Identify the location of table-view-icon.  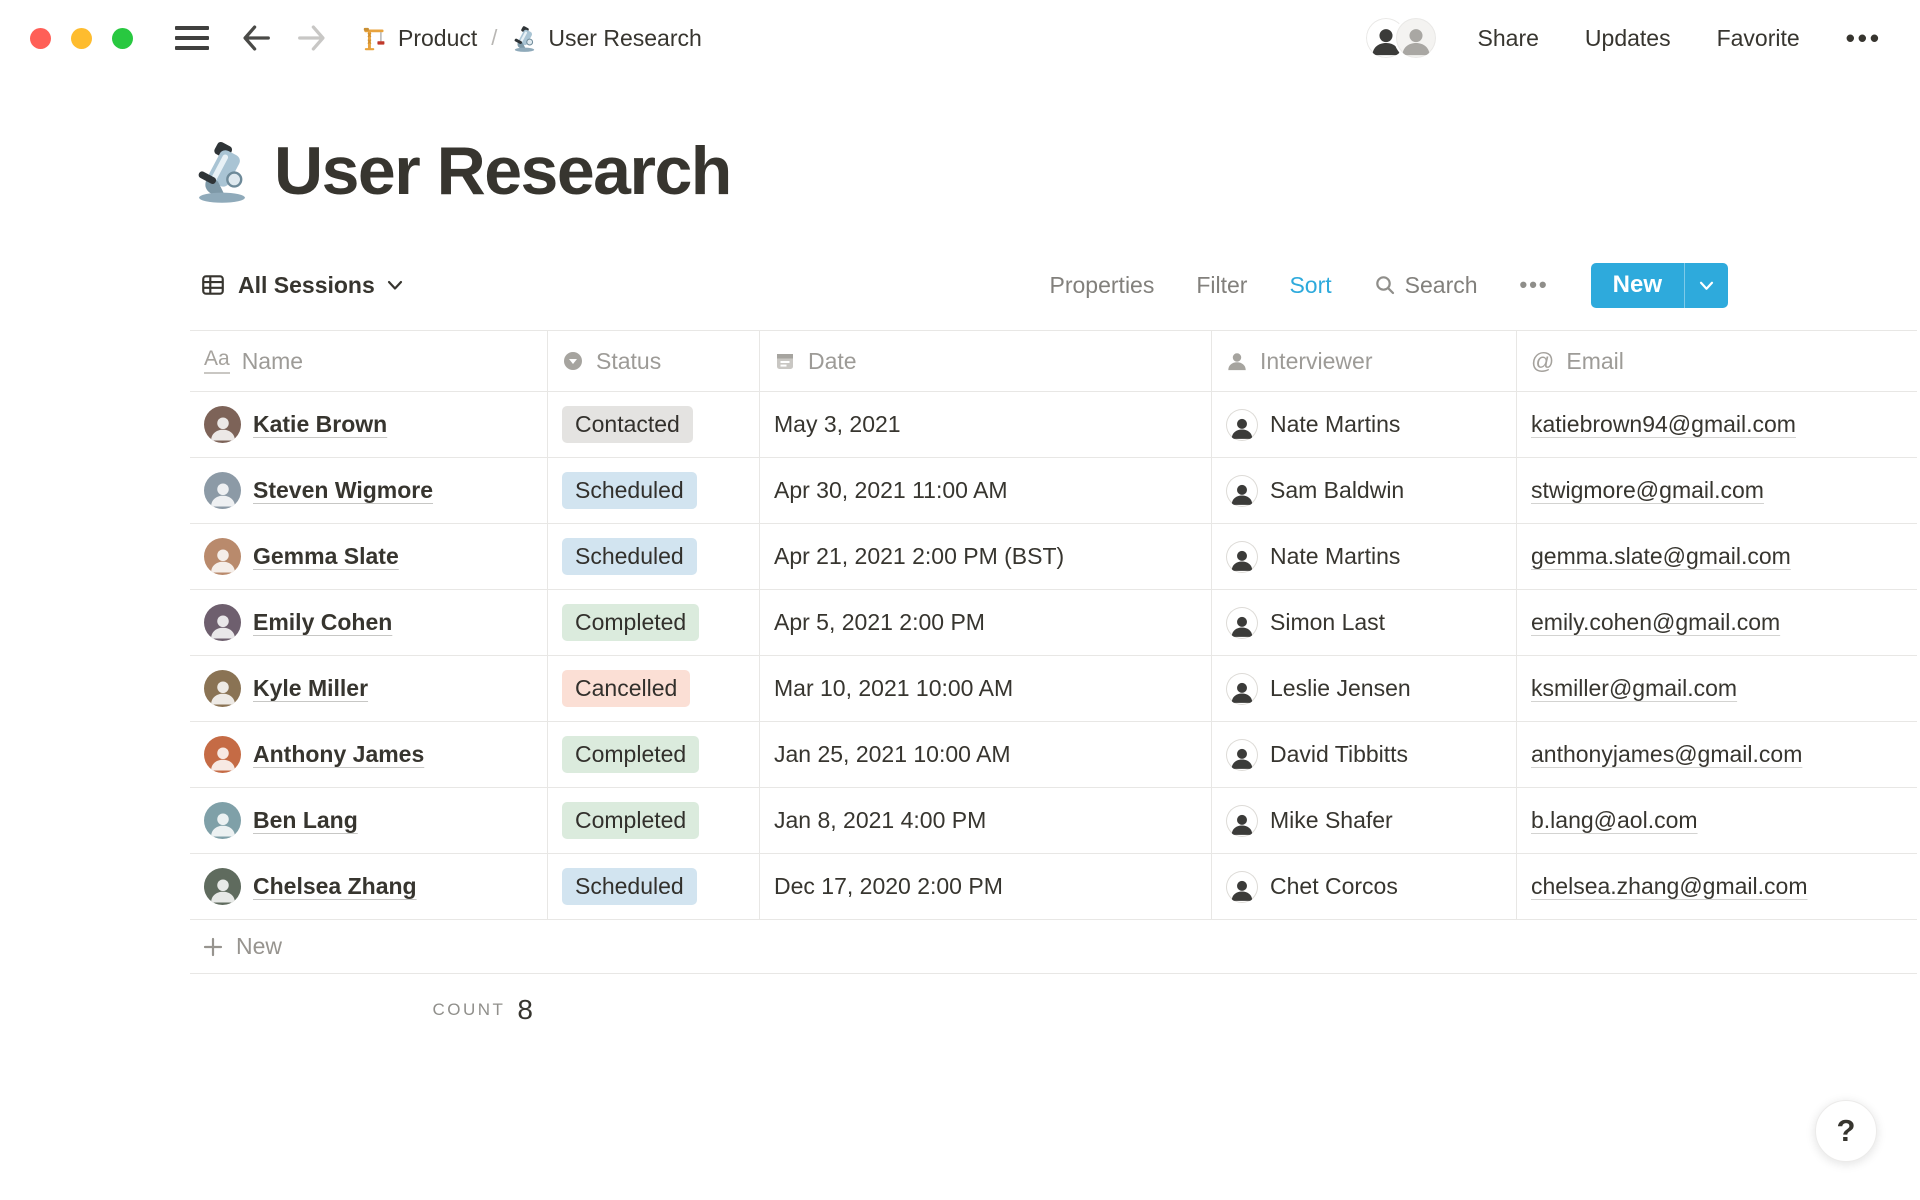
(213, 285).